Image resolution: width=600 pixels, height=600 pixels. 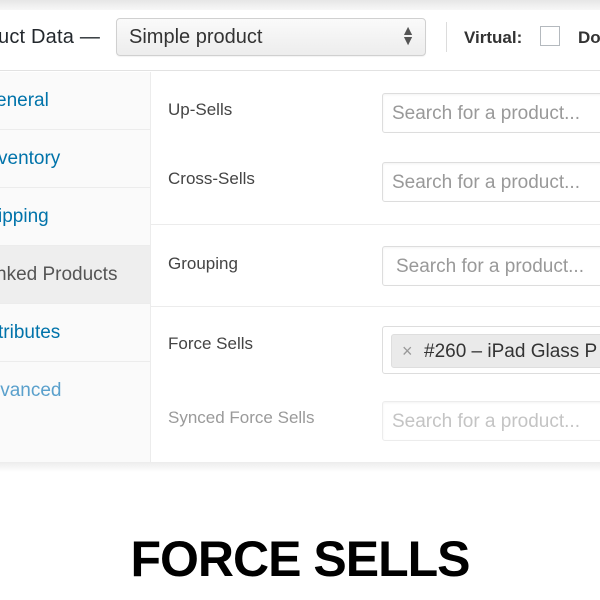 What do you see at coordinates (211, 343) in the screenshot?
I see `force-sells-label: Force Sells` at bounding box center [211, 343].